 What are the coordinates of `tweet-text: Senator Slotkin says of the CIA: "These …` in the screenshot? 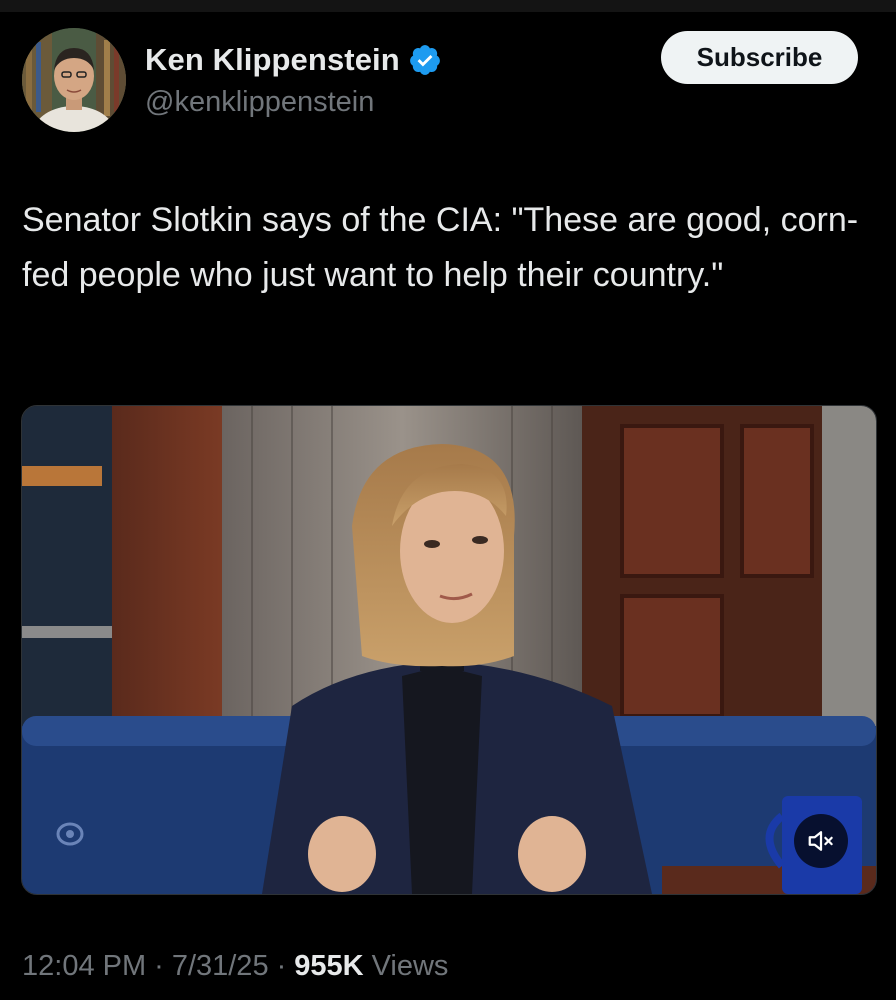 It's located at (440, 247).